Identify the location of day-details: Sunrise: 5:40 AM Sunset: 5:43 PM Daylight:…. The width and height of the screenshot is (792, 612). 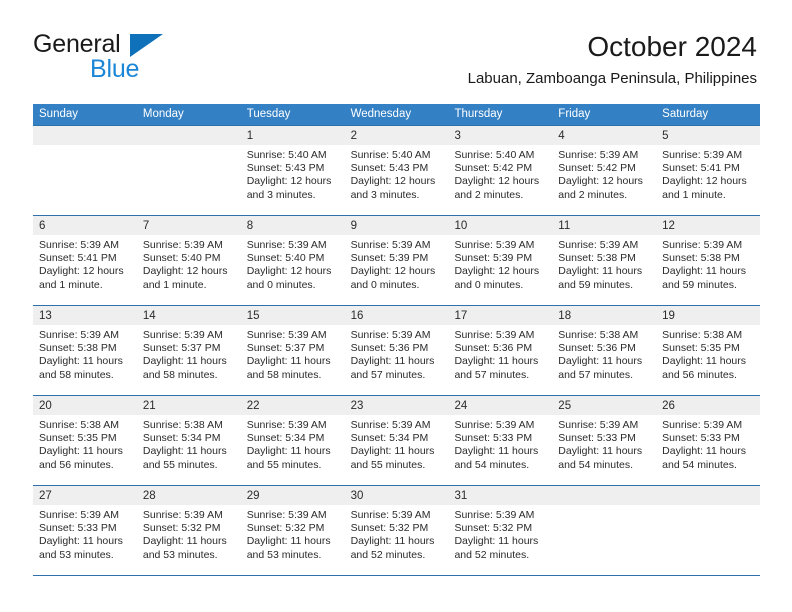
(293, 173).